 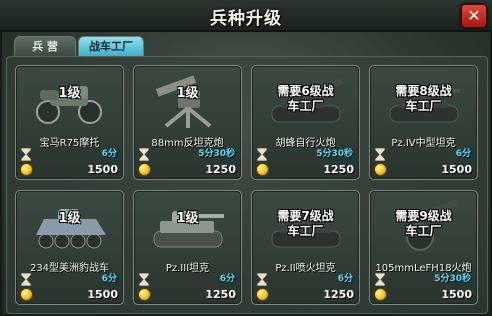 I want to click on light-tank-icon, so click(x=188, y=226).